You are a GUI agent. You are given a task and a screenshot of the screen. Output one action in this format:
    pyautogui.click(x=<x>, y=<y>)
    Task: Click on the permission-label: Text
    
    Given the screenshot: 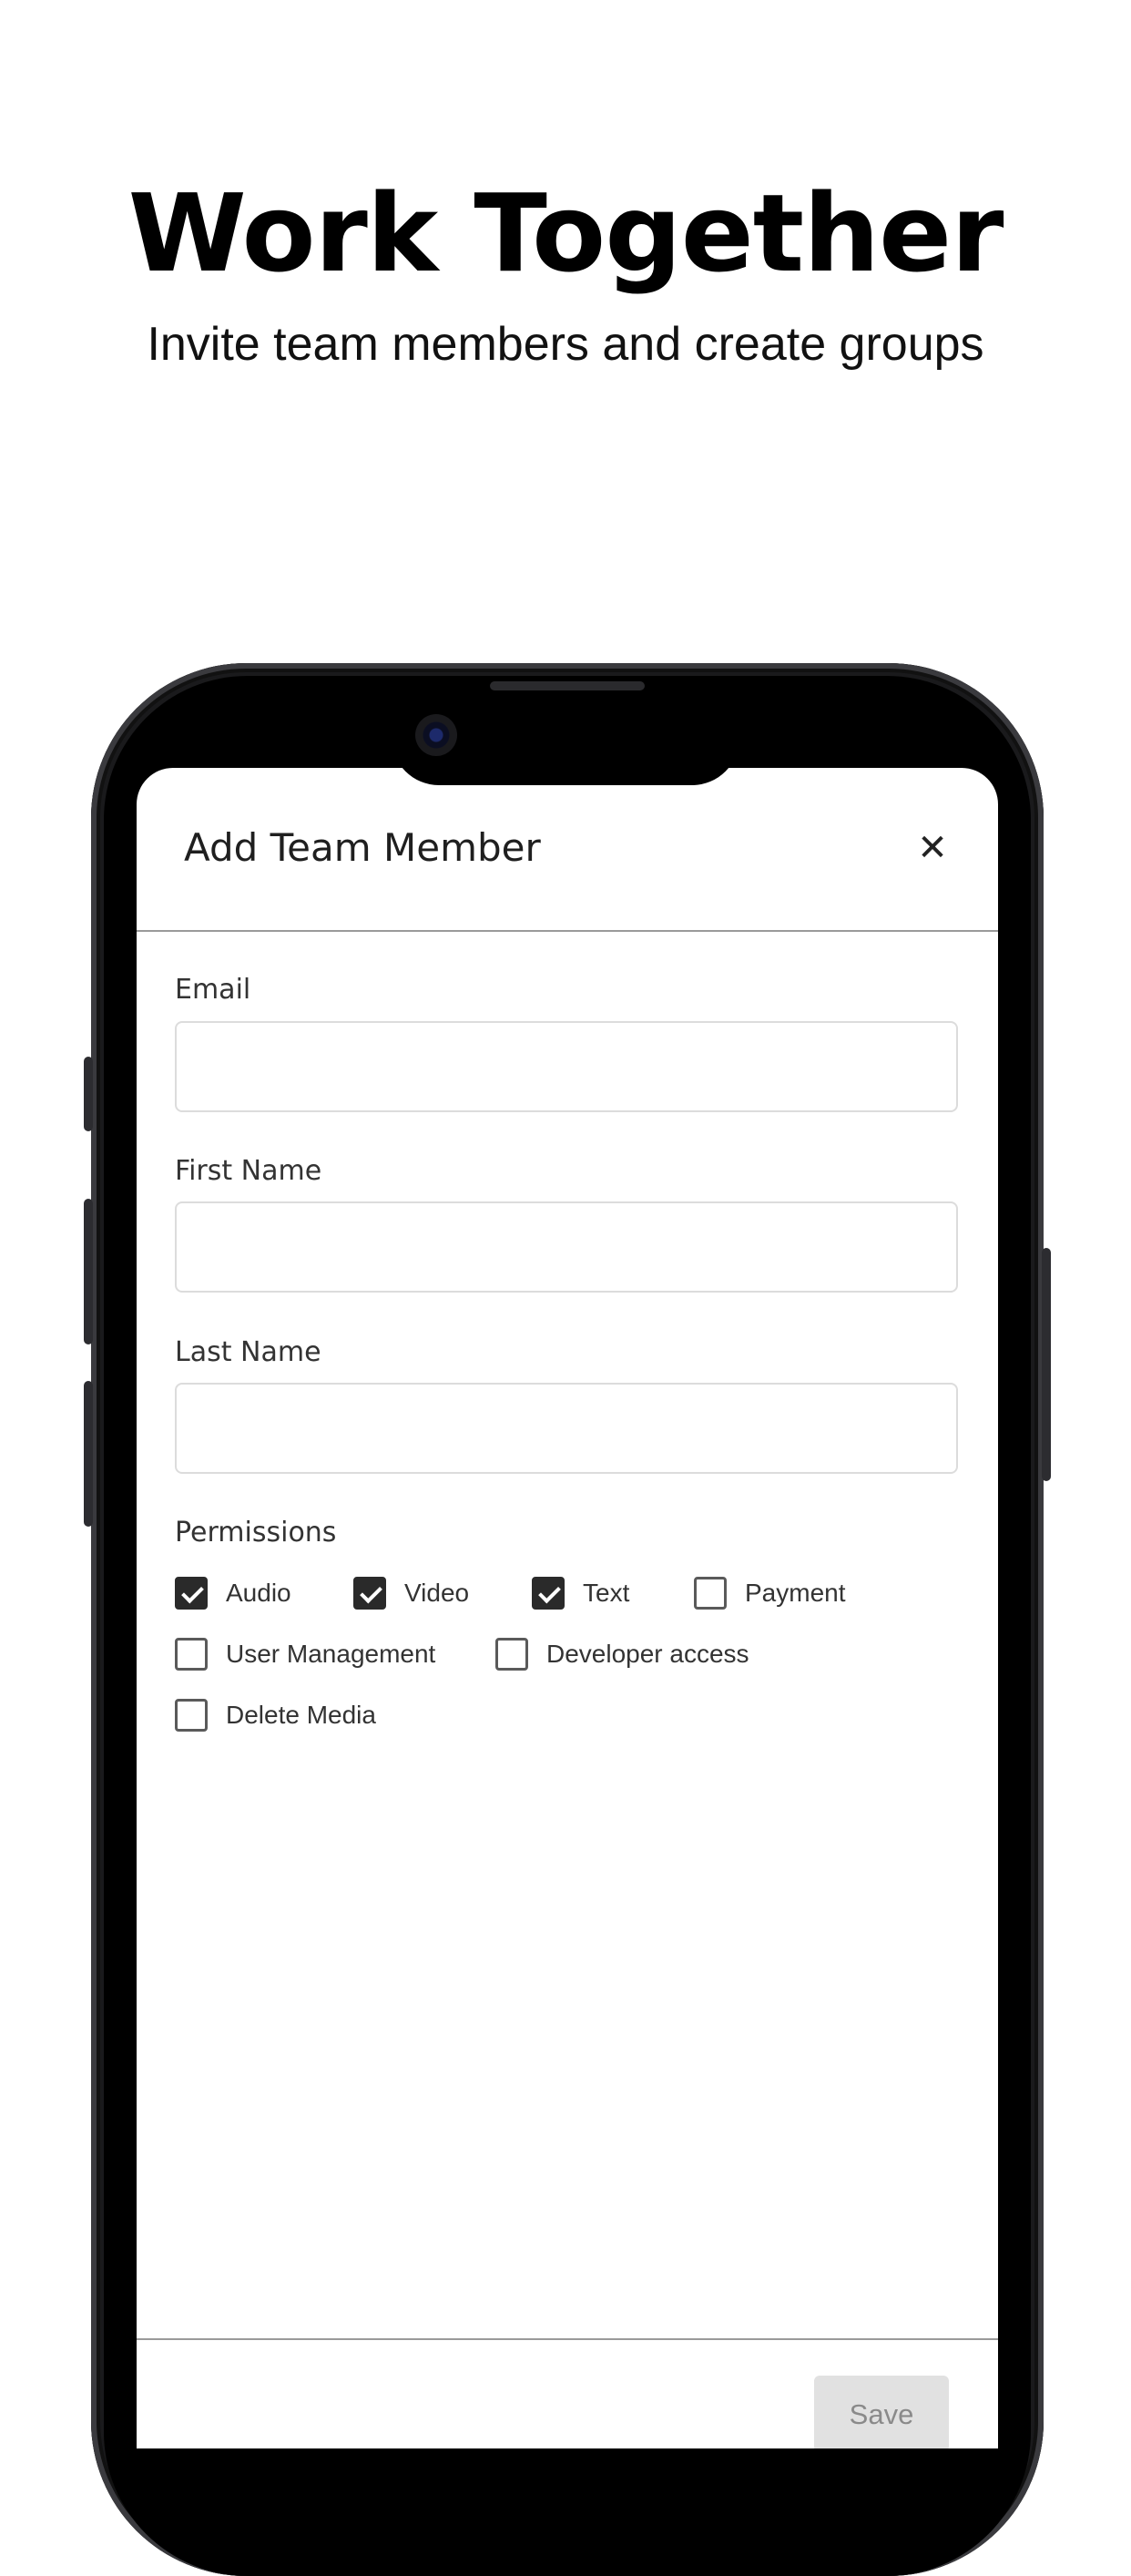 What is the action you would take?
    pyautogui.click(x=607, y=1593)
    